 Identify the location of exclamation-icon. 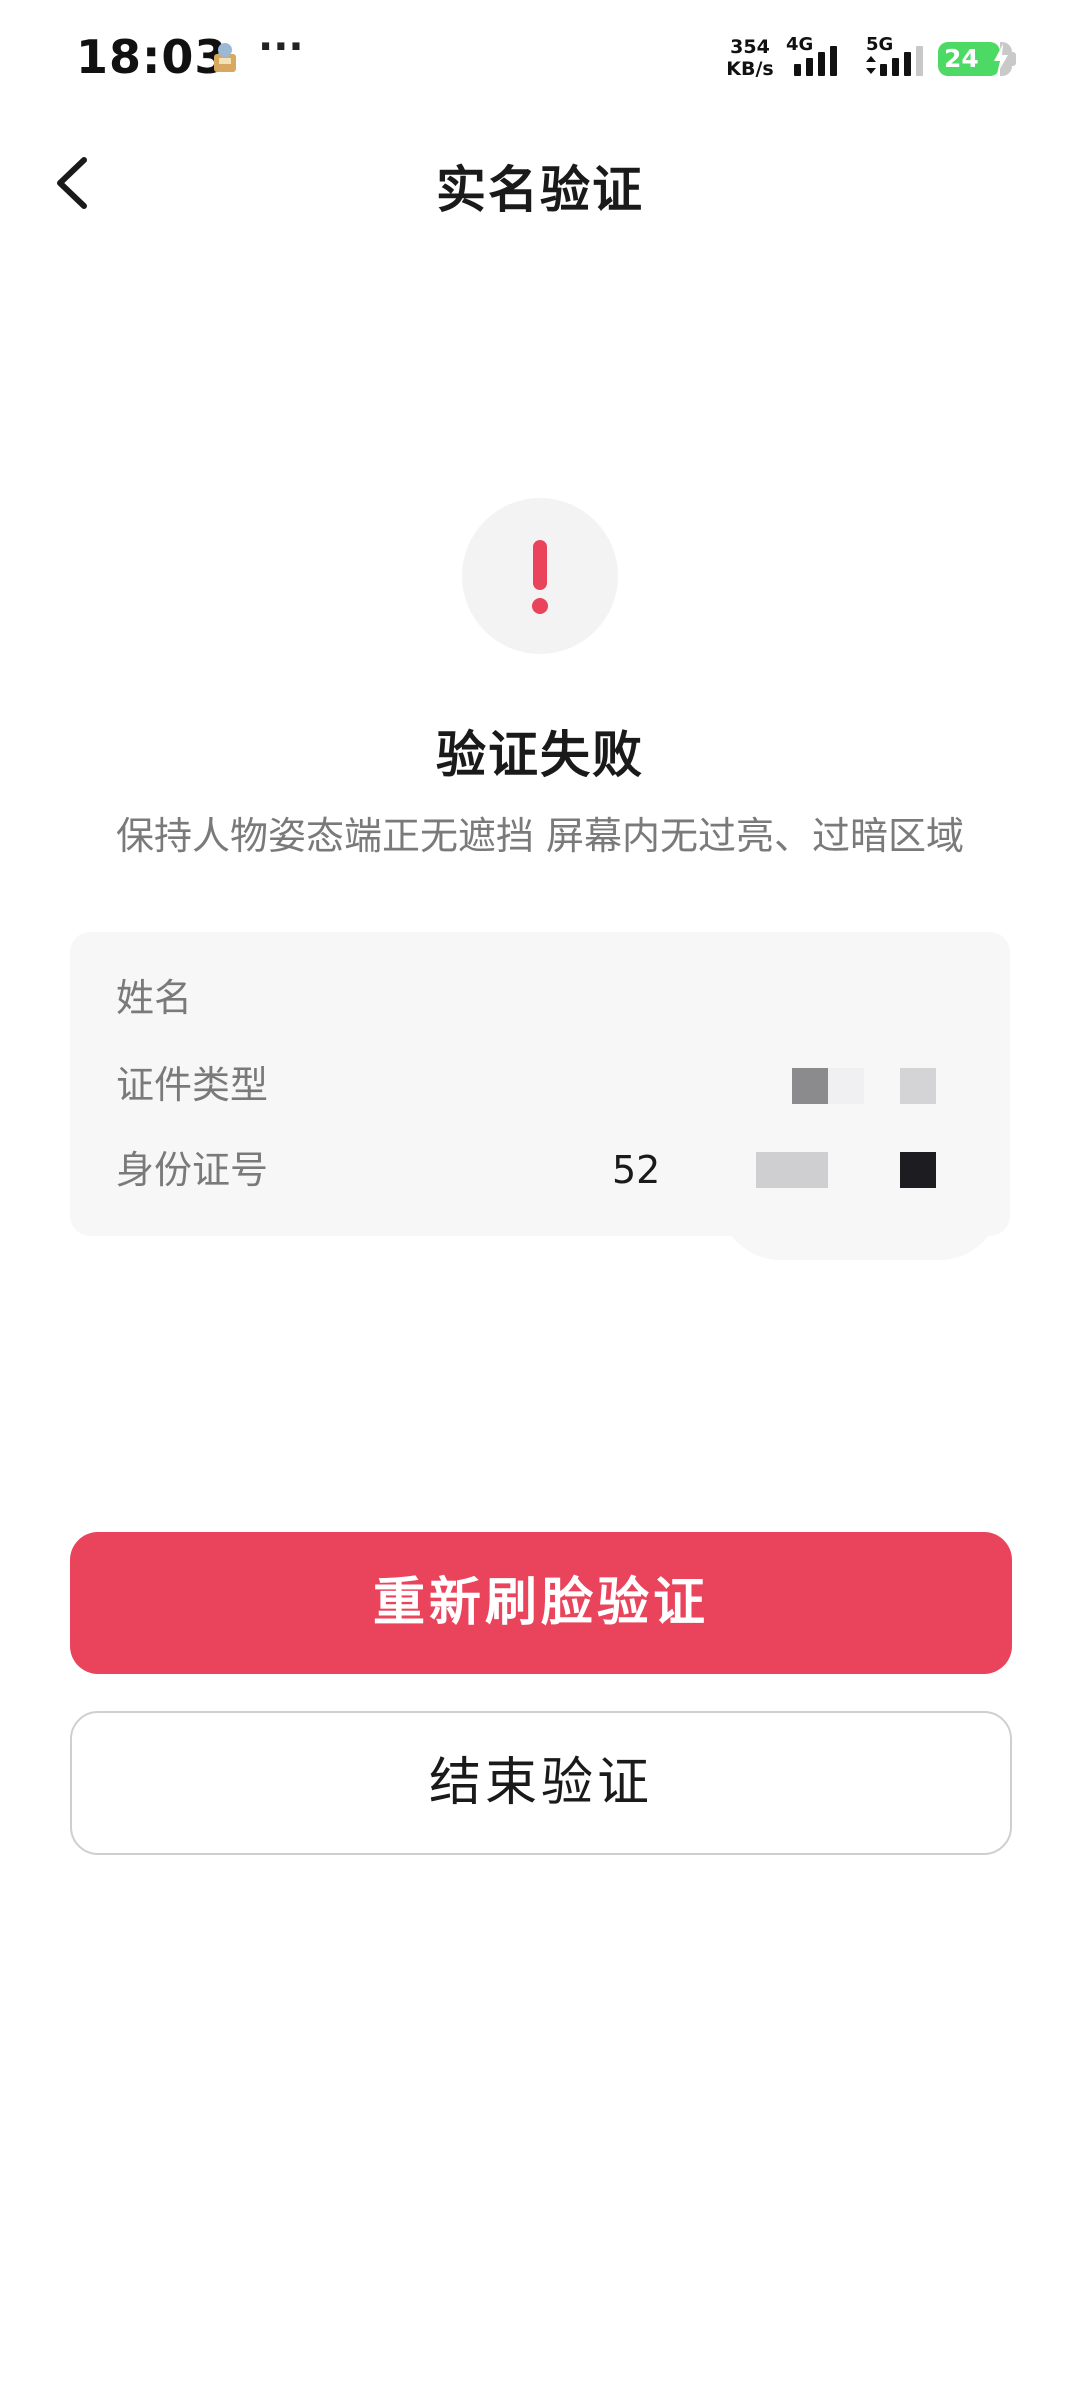
(540, 577).